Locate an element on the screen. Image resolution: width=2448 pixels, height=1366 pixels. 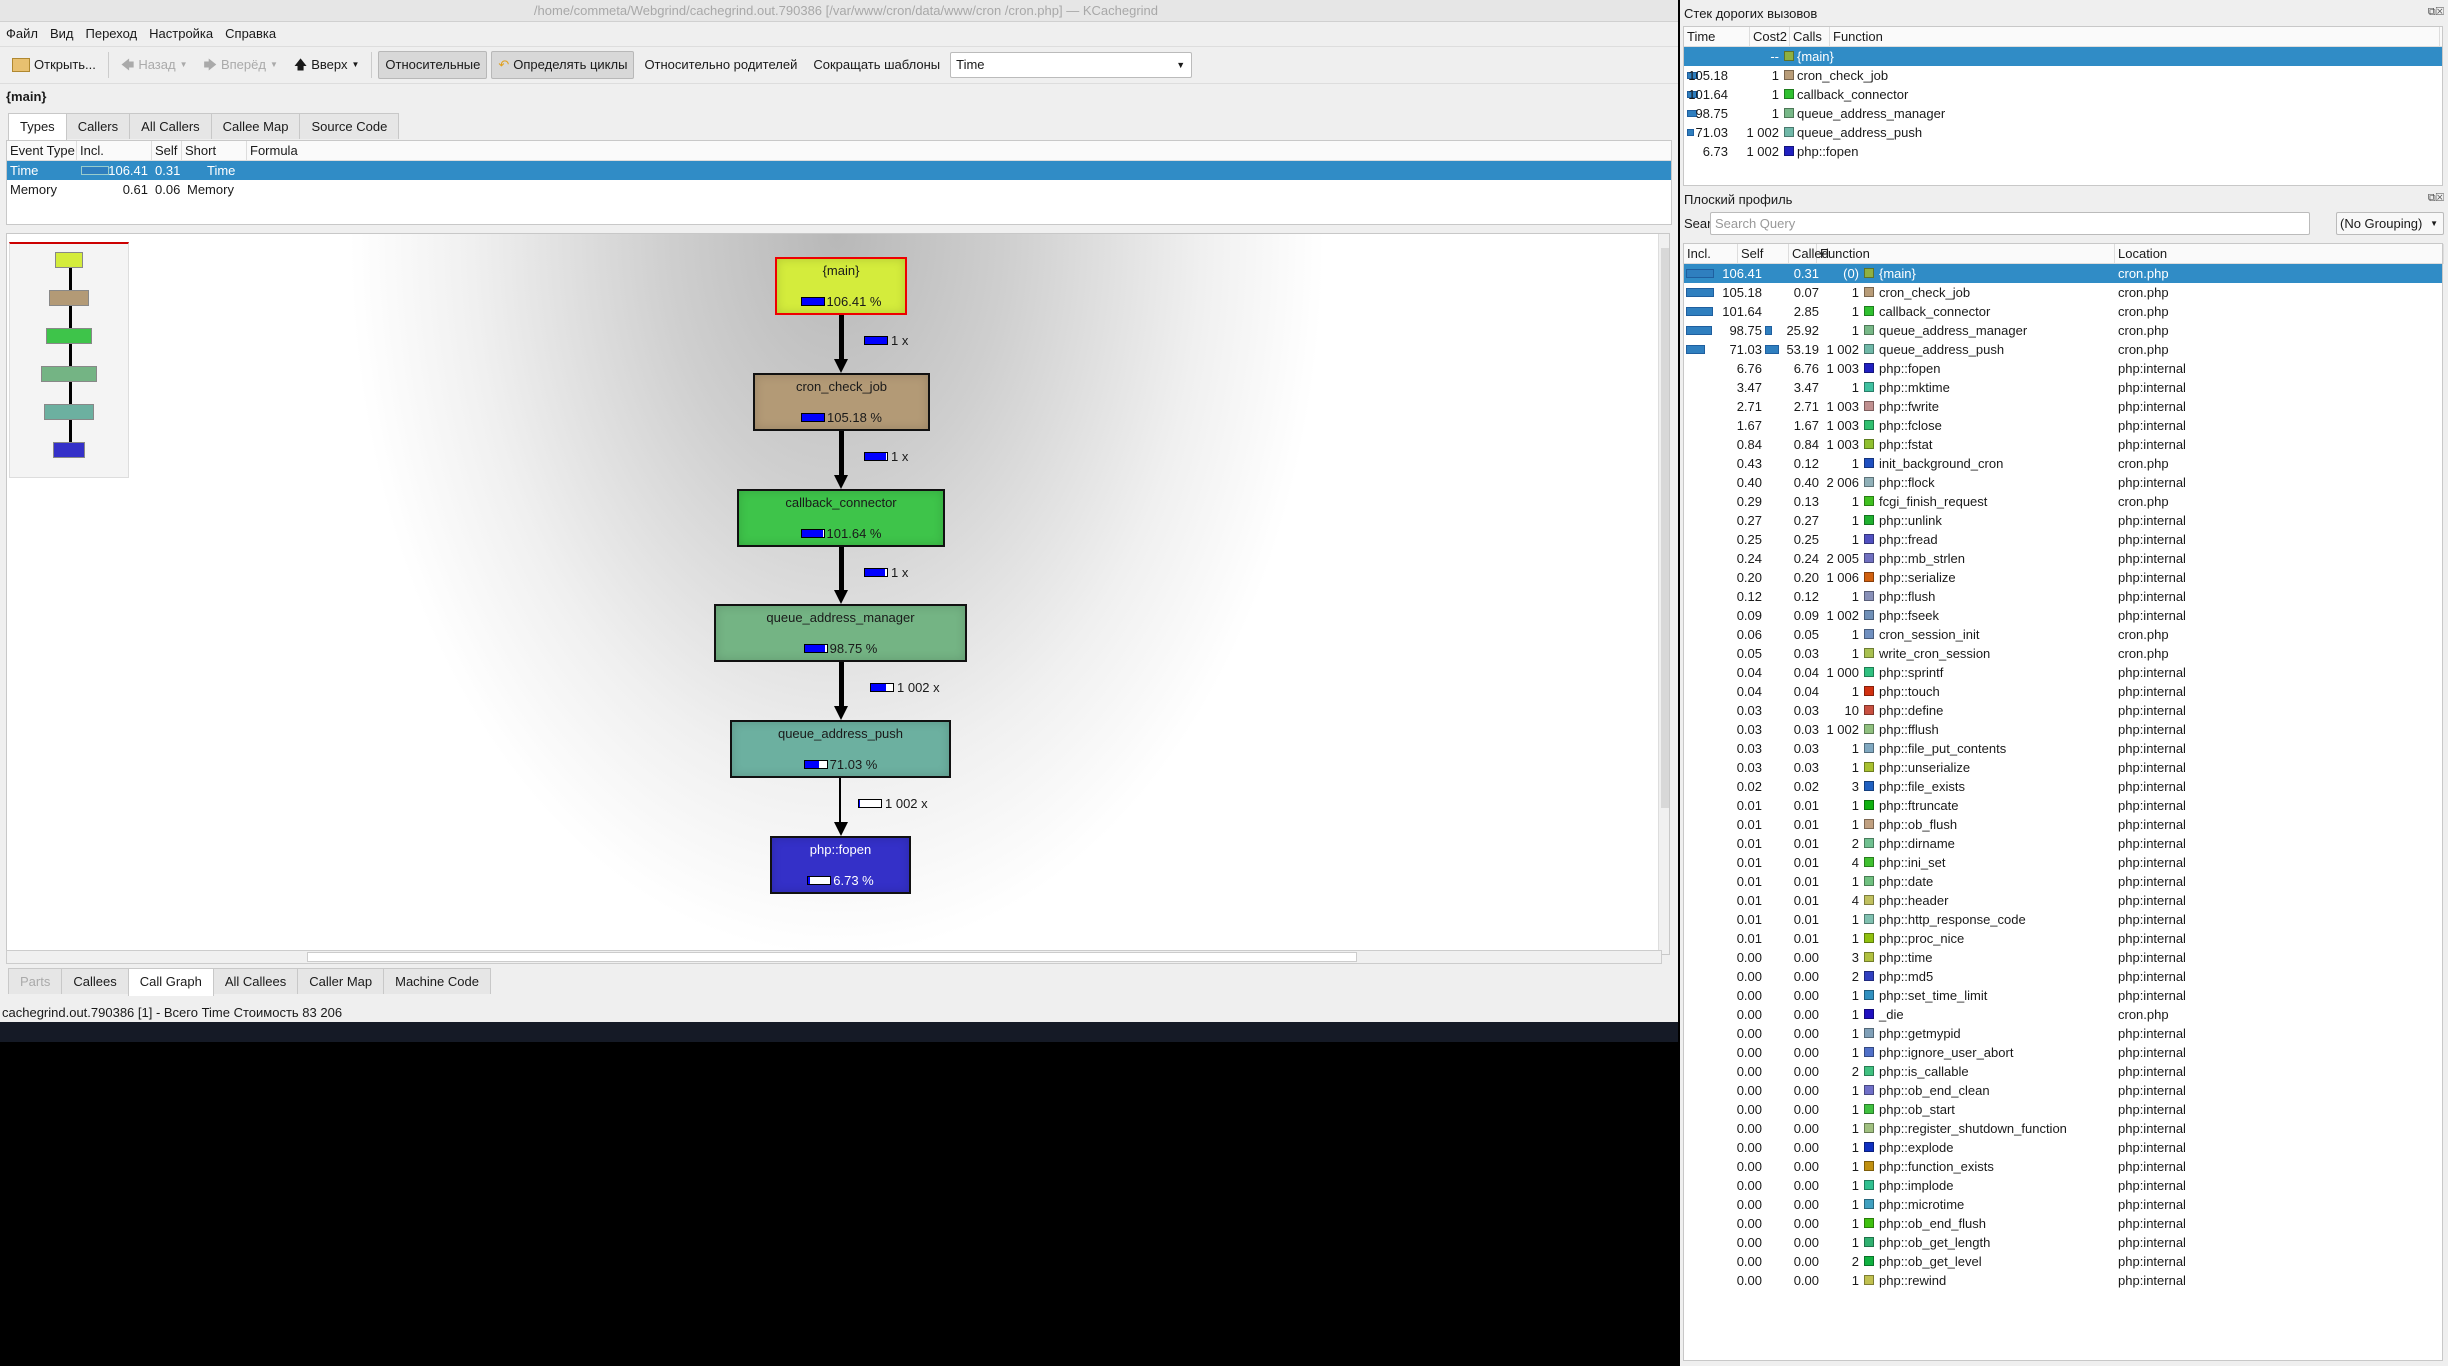
grouping-select: (No Grouping) ▼ is located at coordinates (2390, 223).